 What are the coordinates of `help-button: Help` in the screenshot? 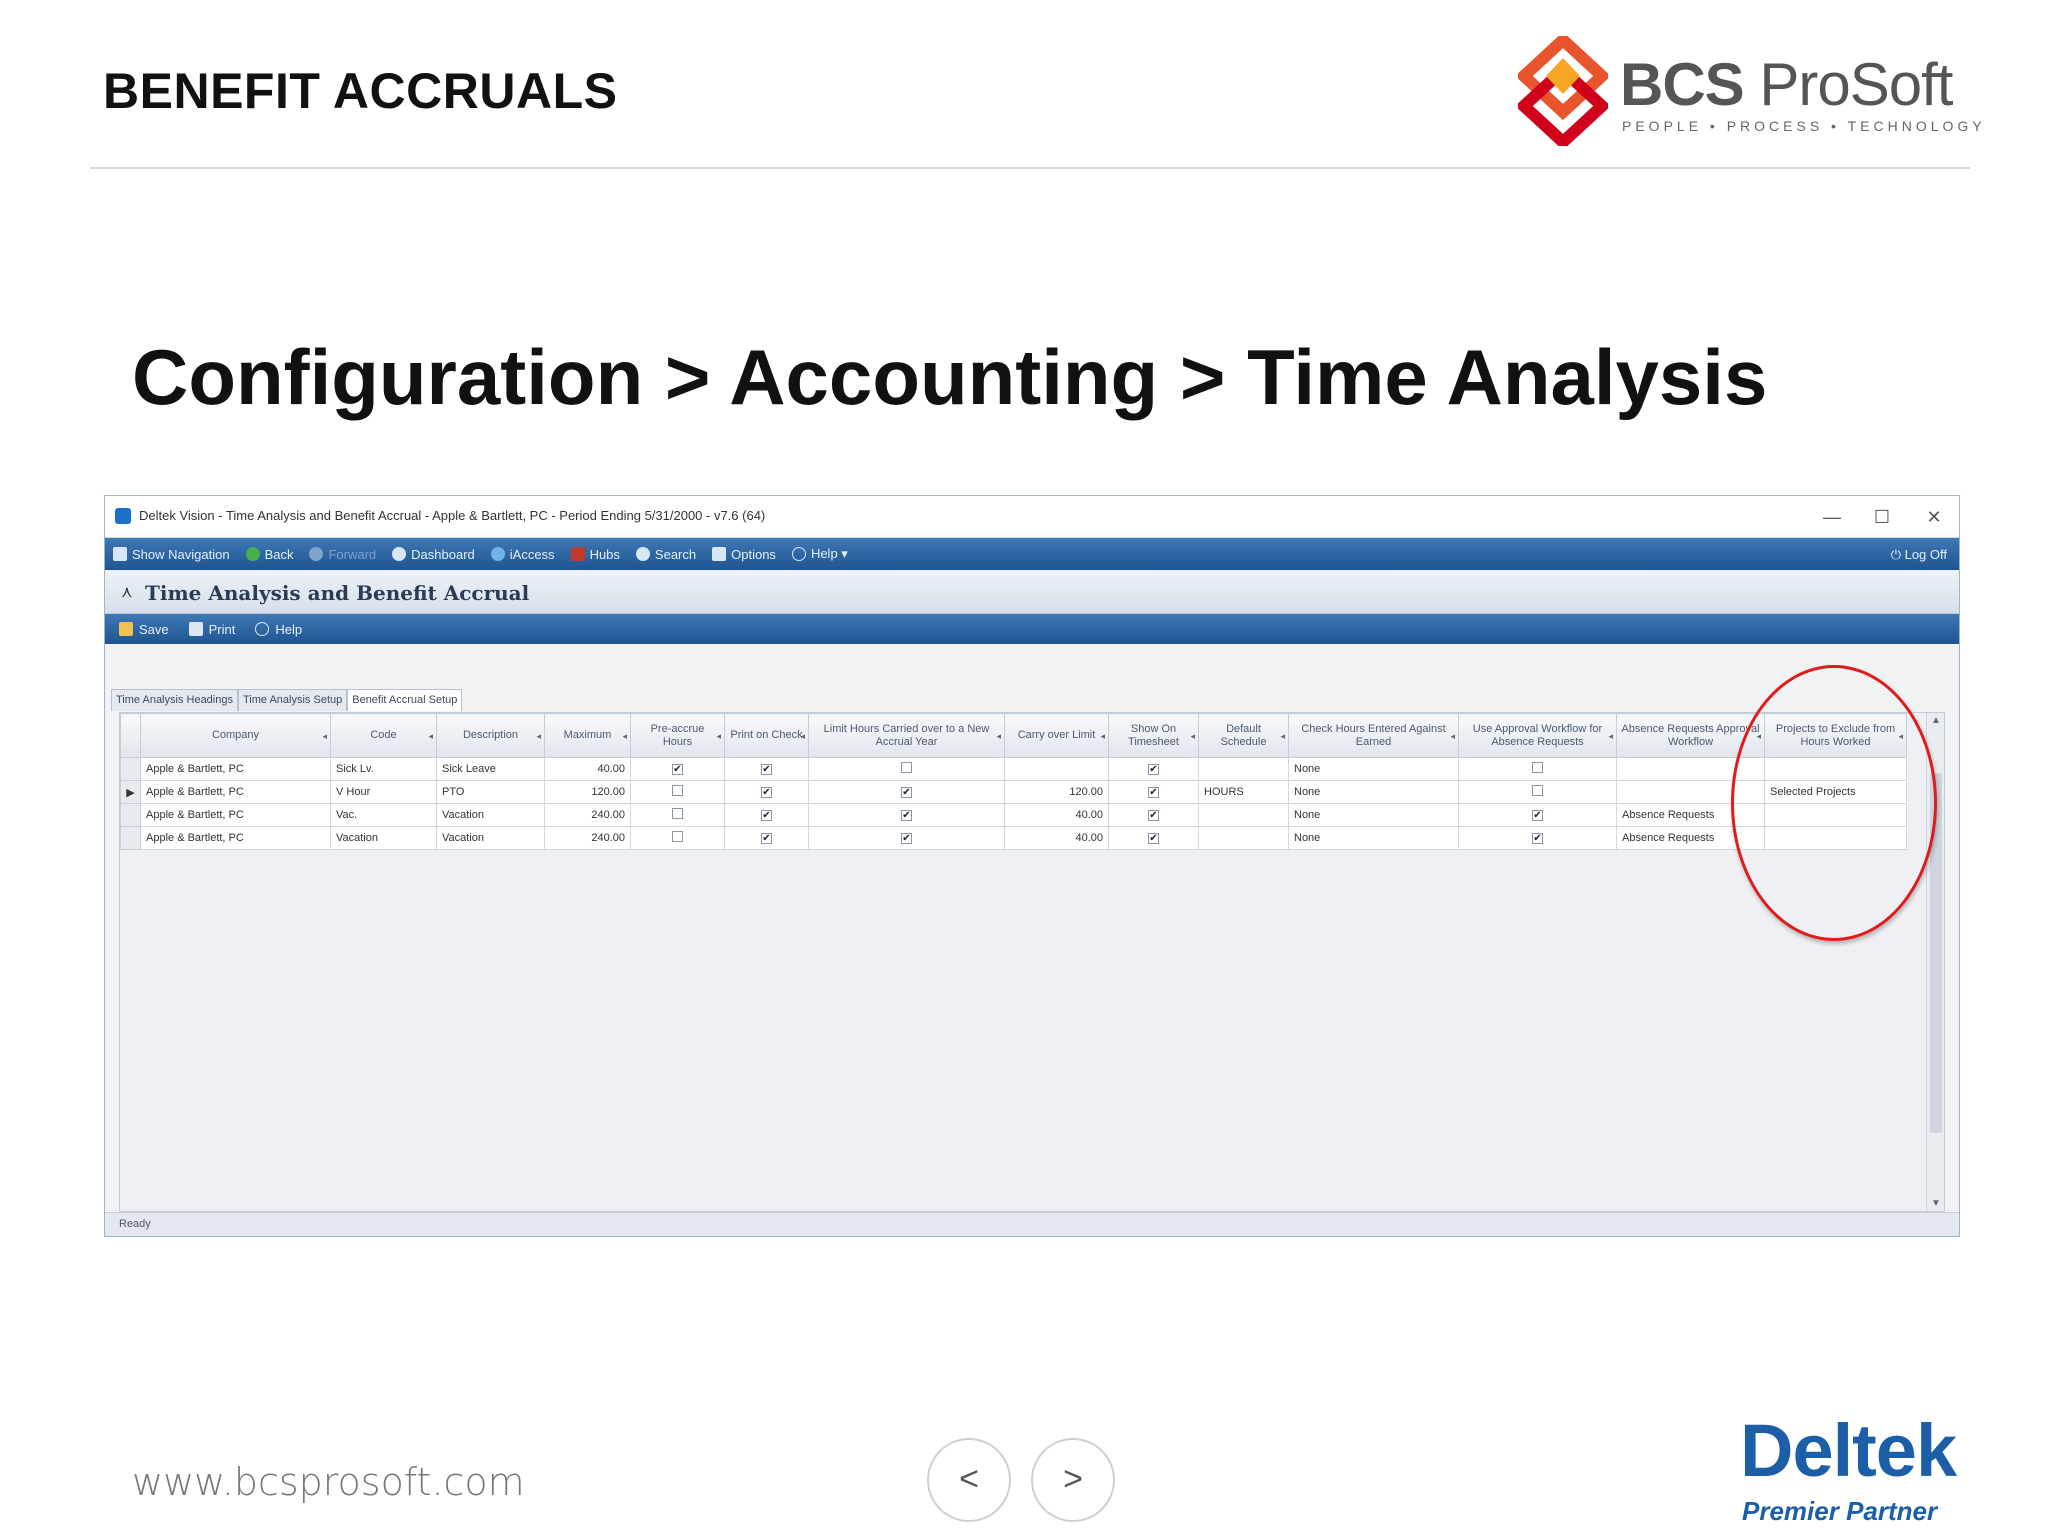 It's located at (278, 629).